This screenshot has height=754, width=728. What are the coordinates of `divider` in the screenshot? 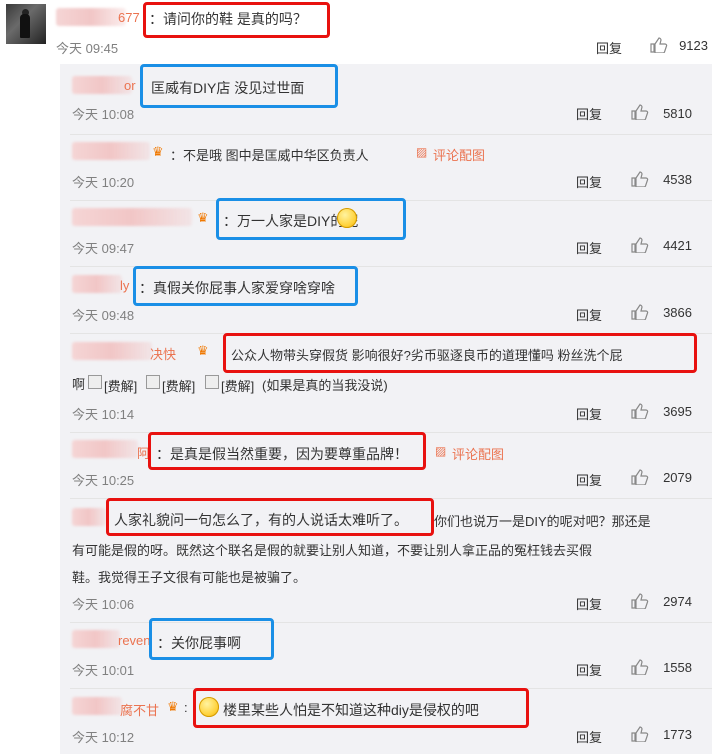 It's located at (391, 134).